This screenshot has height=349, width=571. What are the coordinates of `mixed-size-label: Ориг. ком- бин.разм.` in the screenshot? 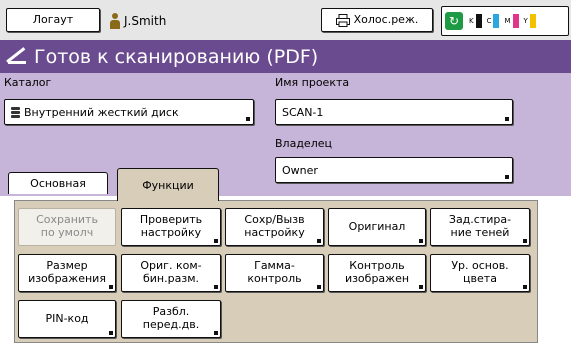 It's located at (171, 272).